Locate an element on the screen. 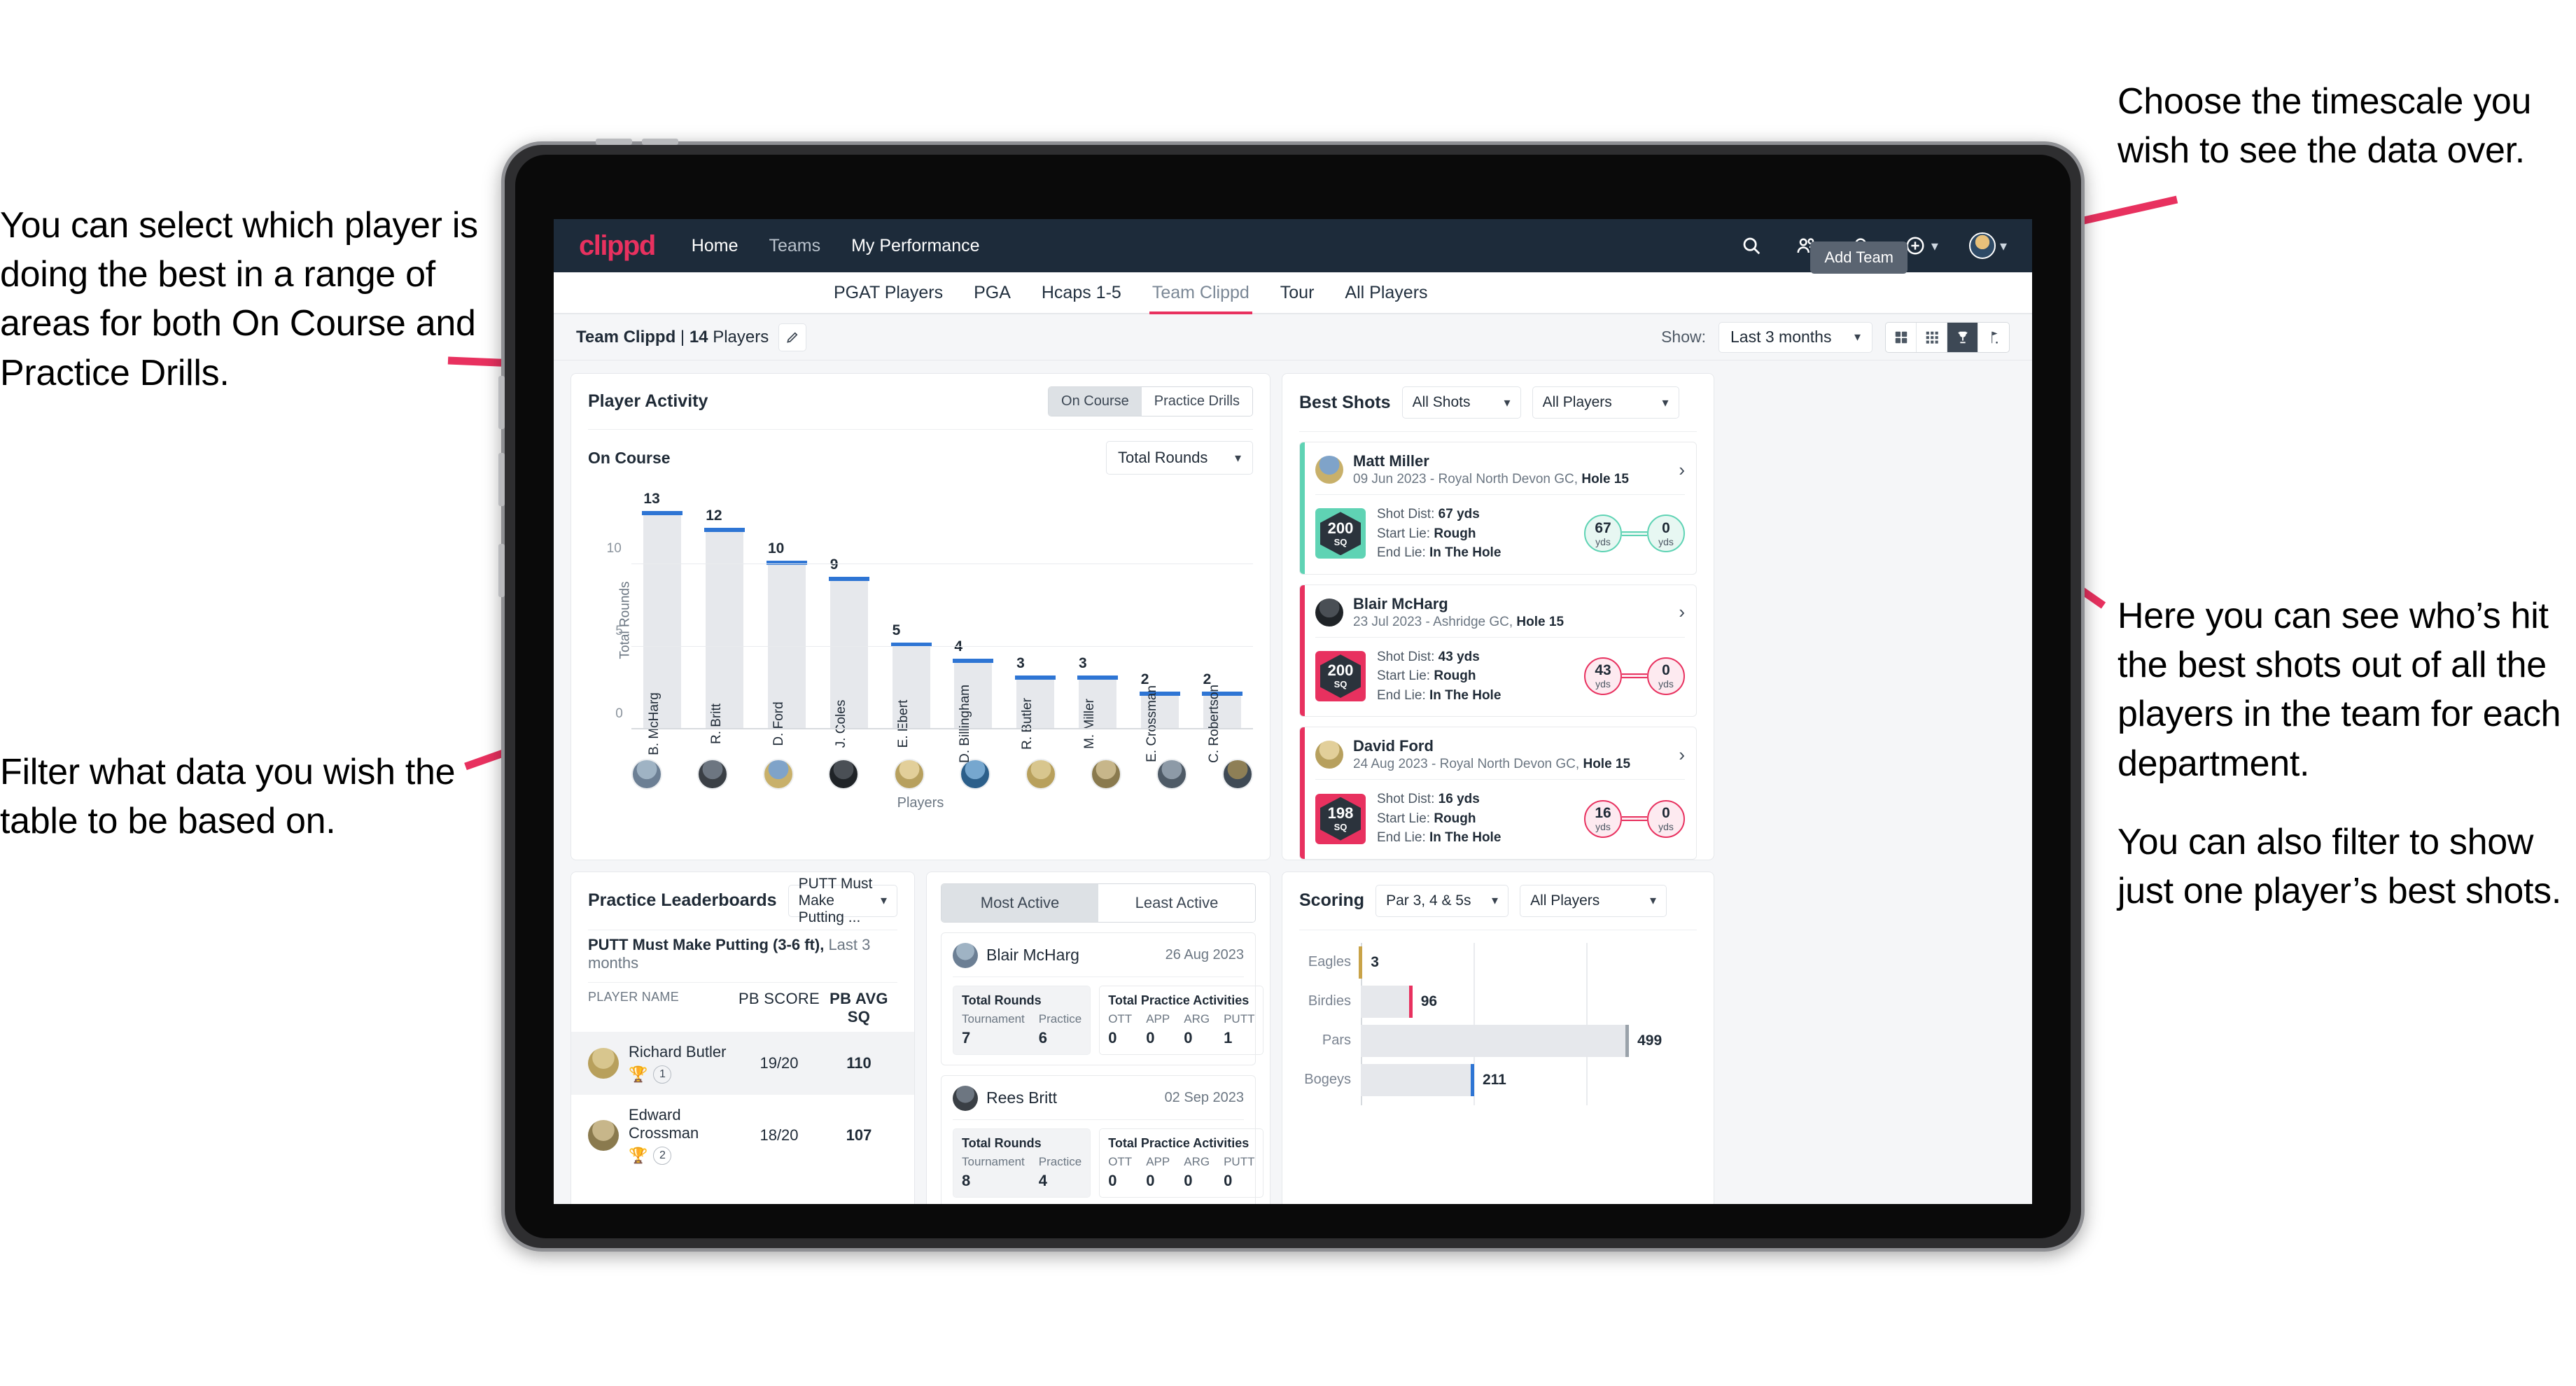 The image size is (2576, 1386). leaderboard-row: Richard Butler 🏆 1 19/20 110 is located at coordinates (742, 1063).